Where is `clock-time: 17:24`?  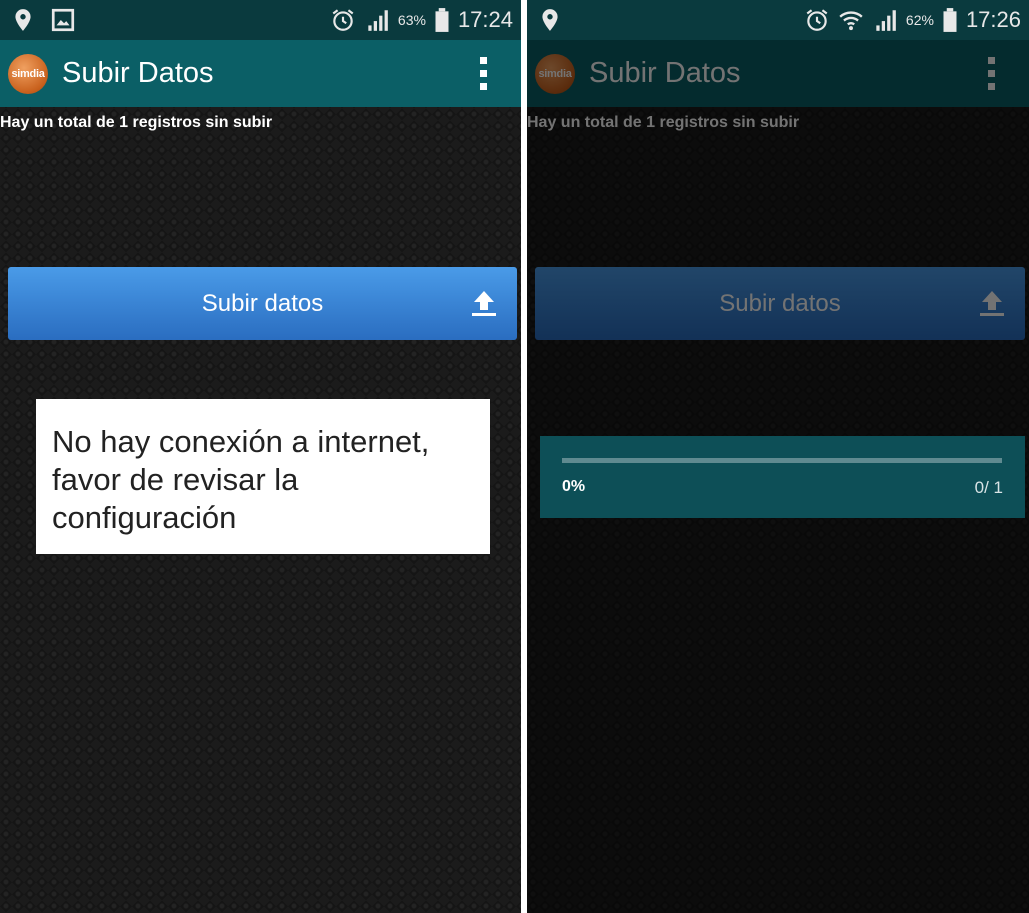
clock-time: 17:24 is located at coordinates (485, 19).